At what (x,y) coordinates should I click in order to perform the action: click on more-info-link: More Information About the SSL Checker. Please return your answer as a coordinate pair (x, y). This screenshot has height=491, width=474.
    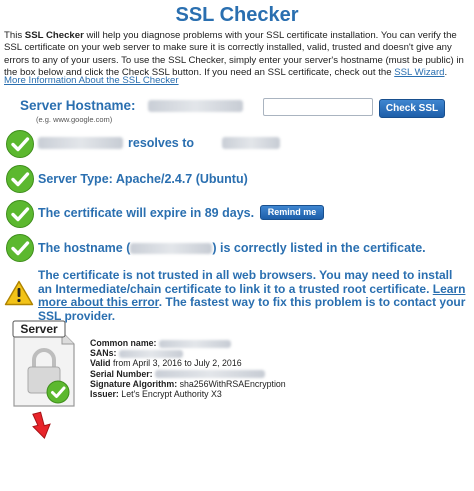
    Looking at the image, I should click on (91, 80).